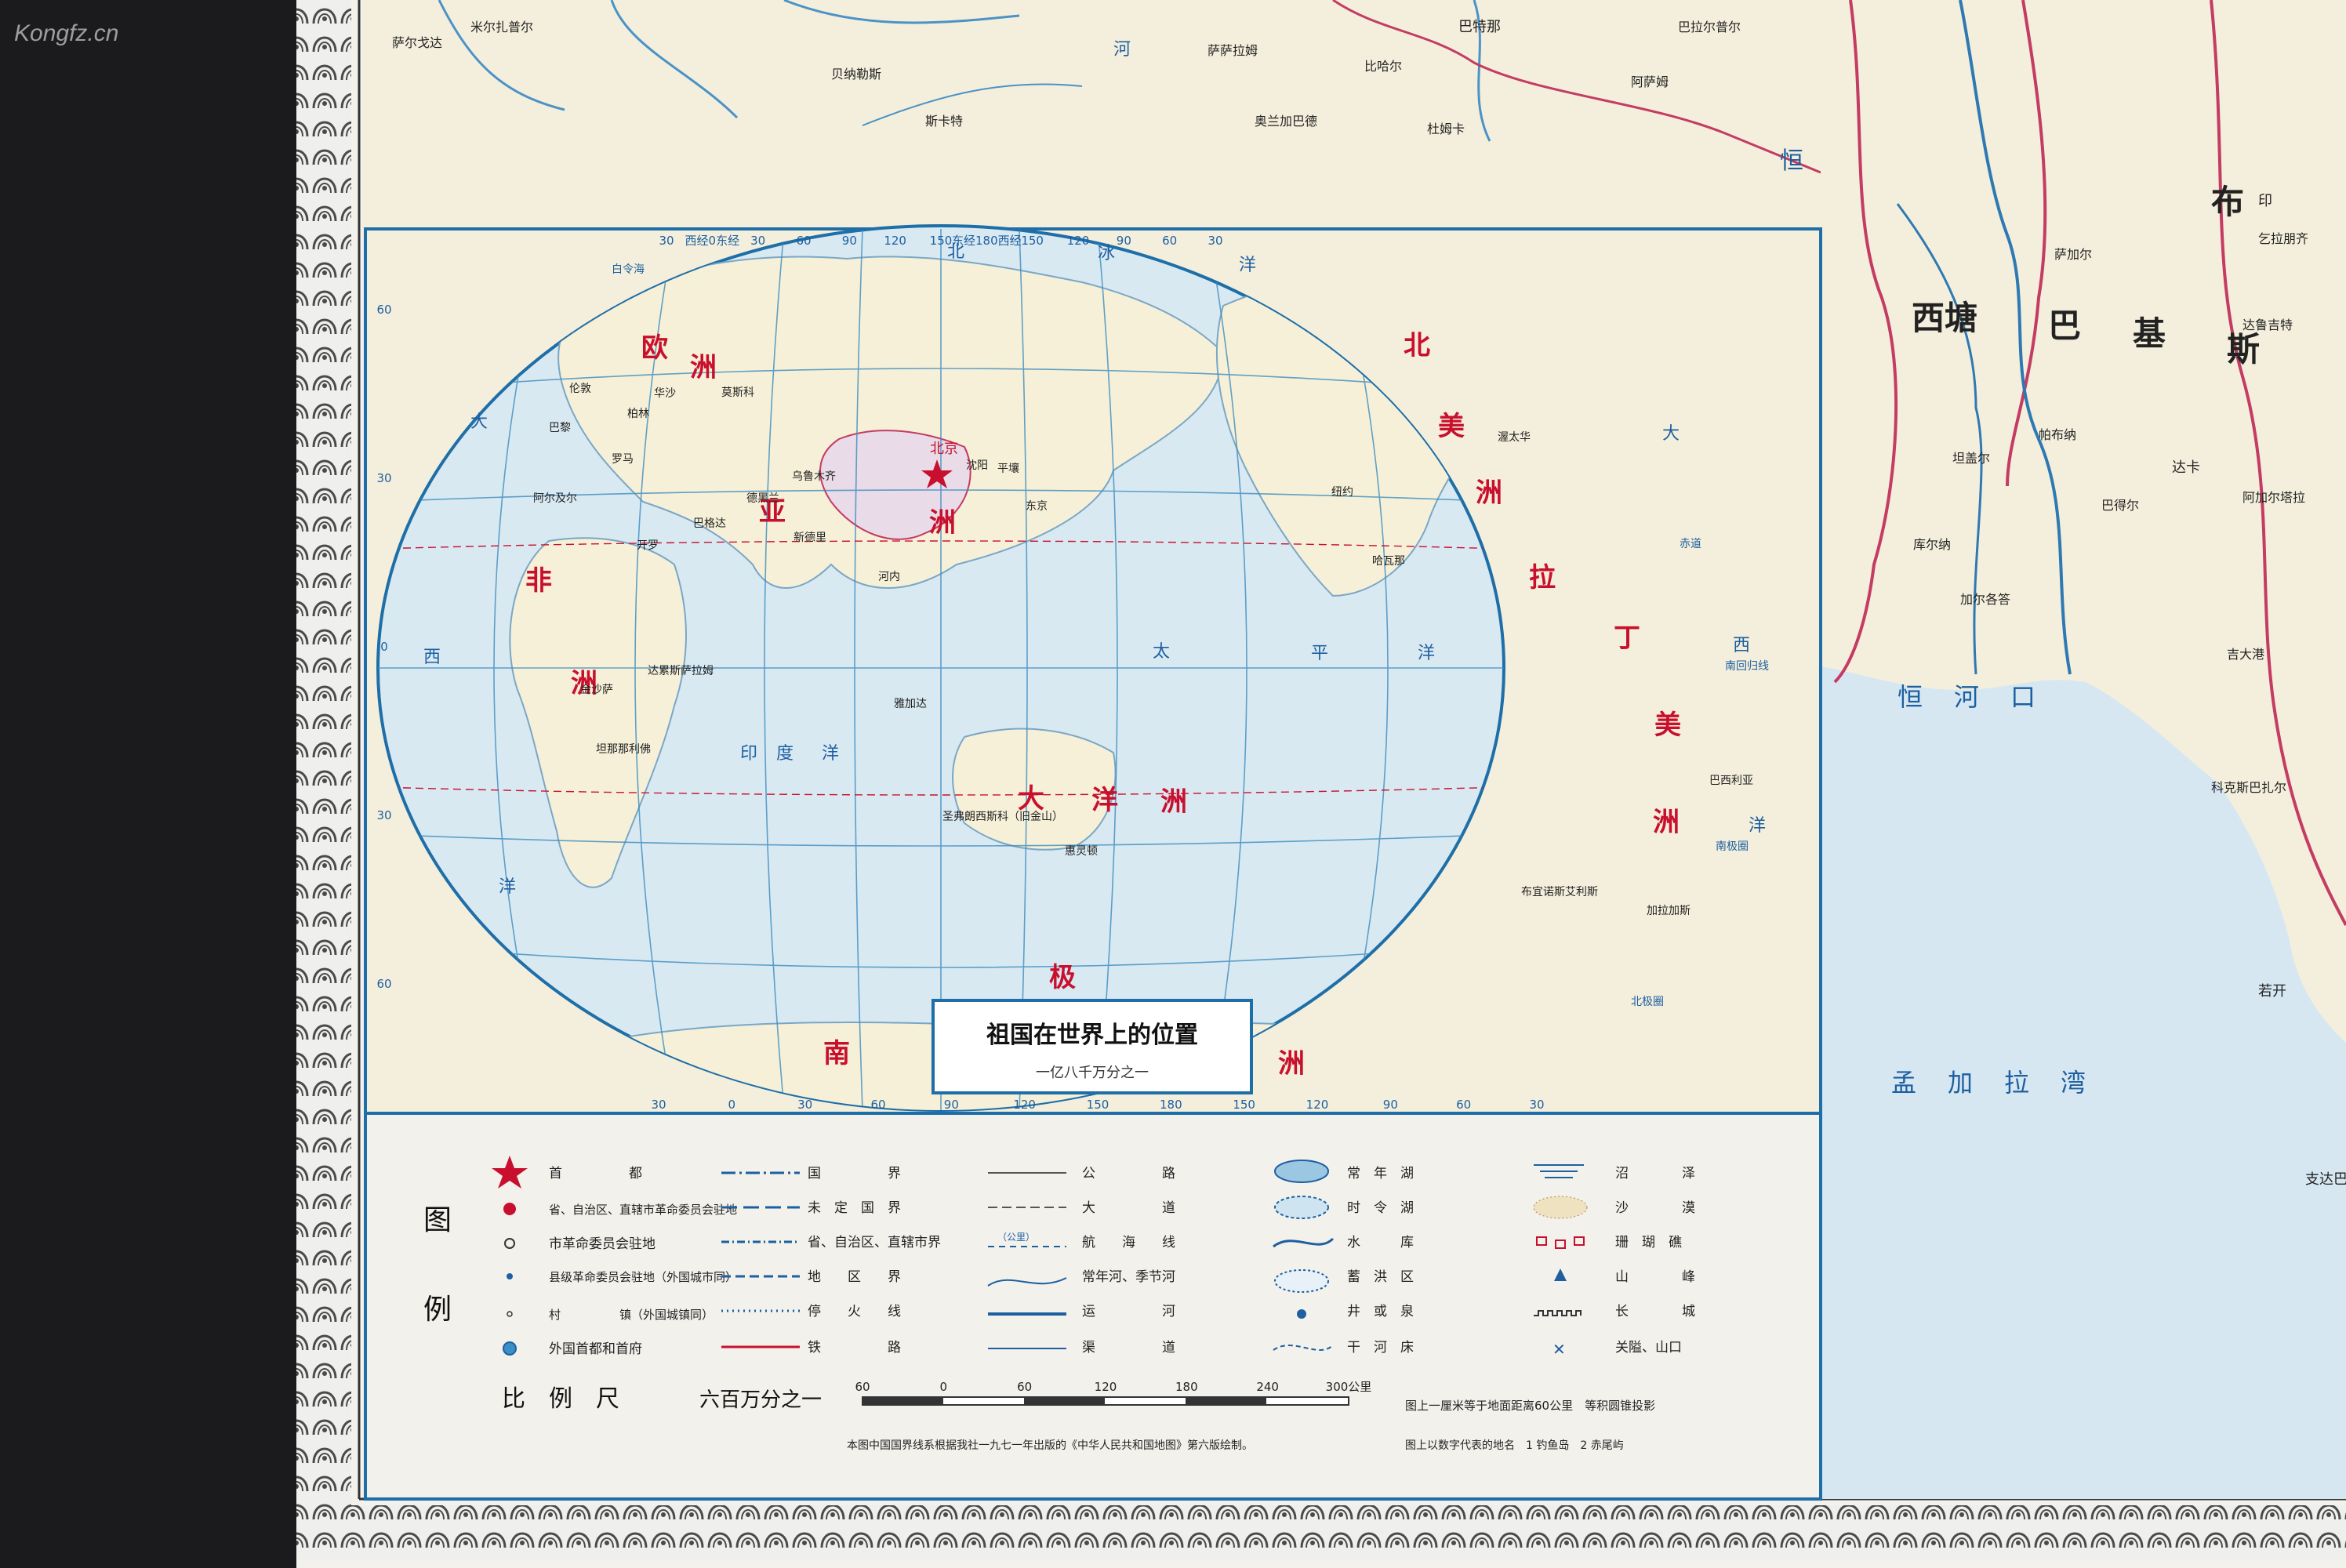 The height and width of the screenshot is (1568, 2346). I want to click on legend-item: 时 令 湖, so click(1380, 1208).